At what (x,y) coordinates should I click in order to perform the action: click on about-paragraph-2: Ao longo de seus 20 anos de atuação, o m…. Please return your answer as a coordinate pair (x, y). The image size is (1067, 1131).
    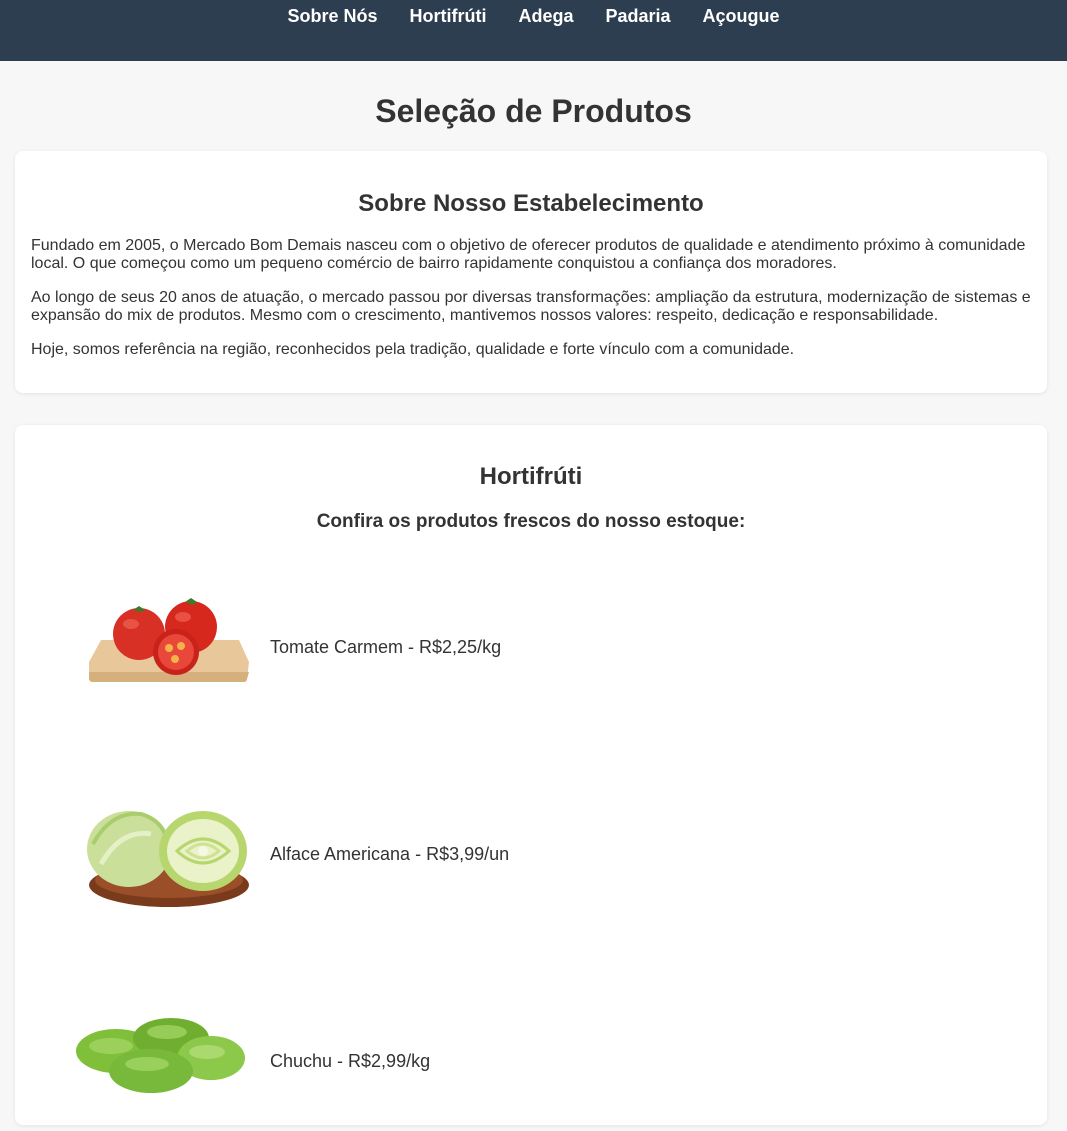
    Looking at the image, I should click on (531, 306).